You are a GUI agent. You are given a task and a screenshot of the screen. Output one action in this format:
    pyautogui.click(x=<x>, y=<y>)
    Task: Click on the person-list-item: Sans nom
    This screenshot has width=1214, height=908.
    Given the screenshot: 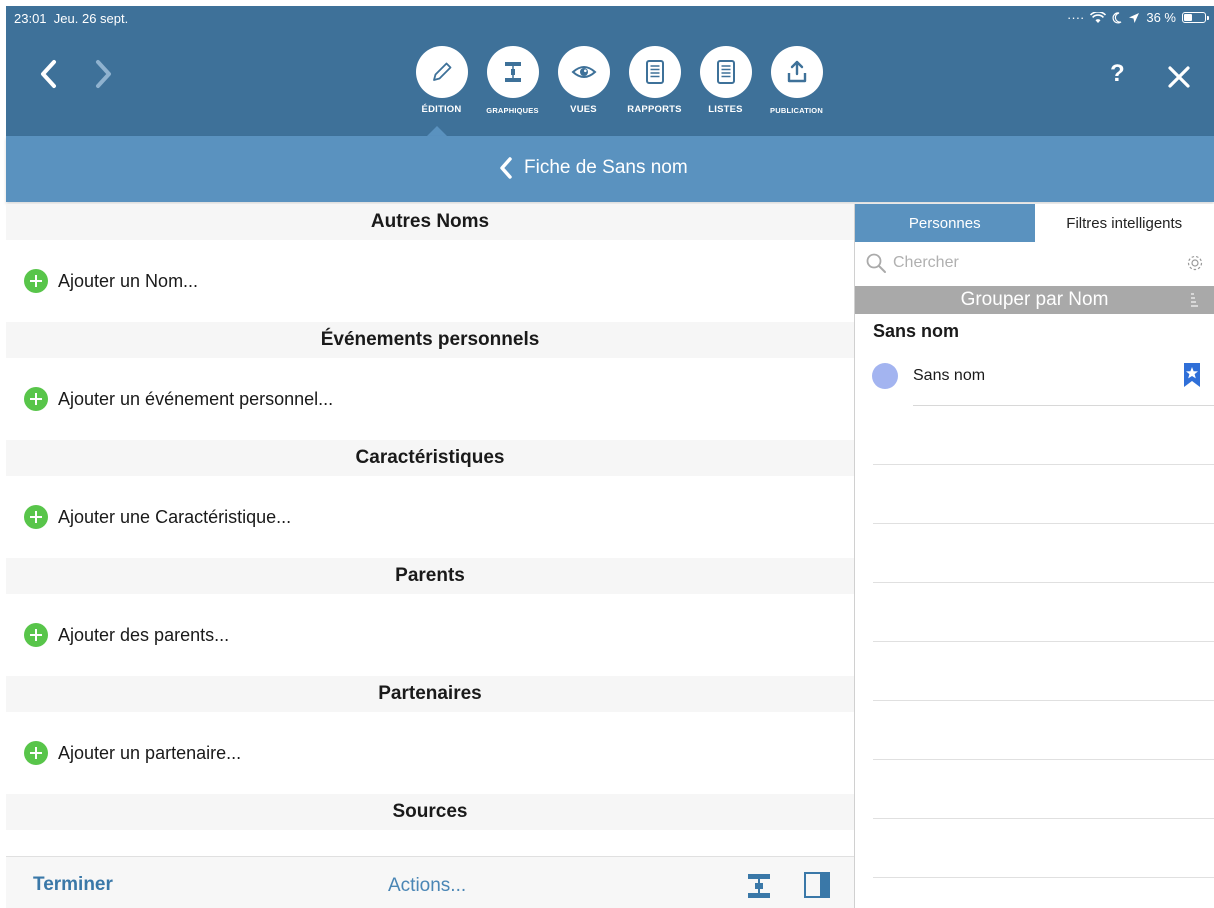 What is the action you would take?
    pyautogui.click(x=1034, y=377)
    